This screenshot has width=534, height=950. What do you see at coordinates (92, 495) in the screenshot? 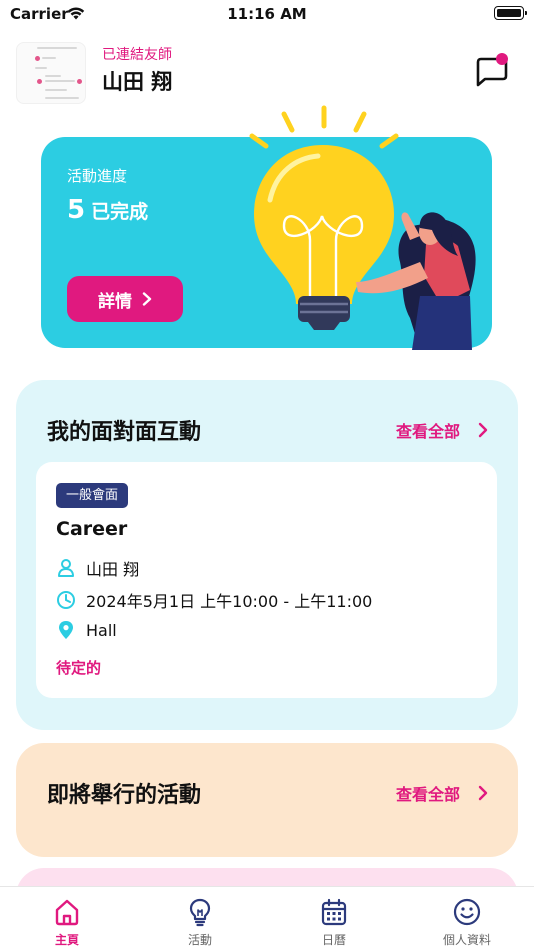
I see `meeting-type-badge: 一般會面` at bounding box center [92, 495].